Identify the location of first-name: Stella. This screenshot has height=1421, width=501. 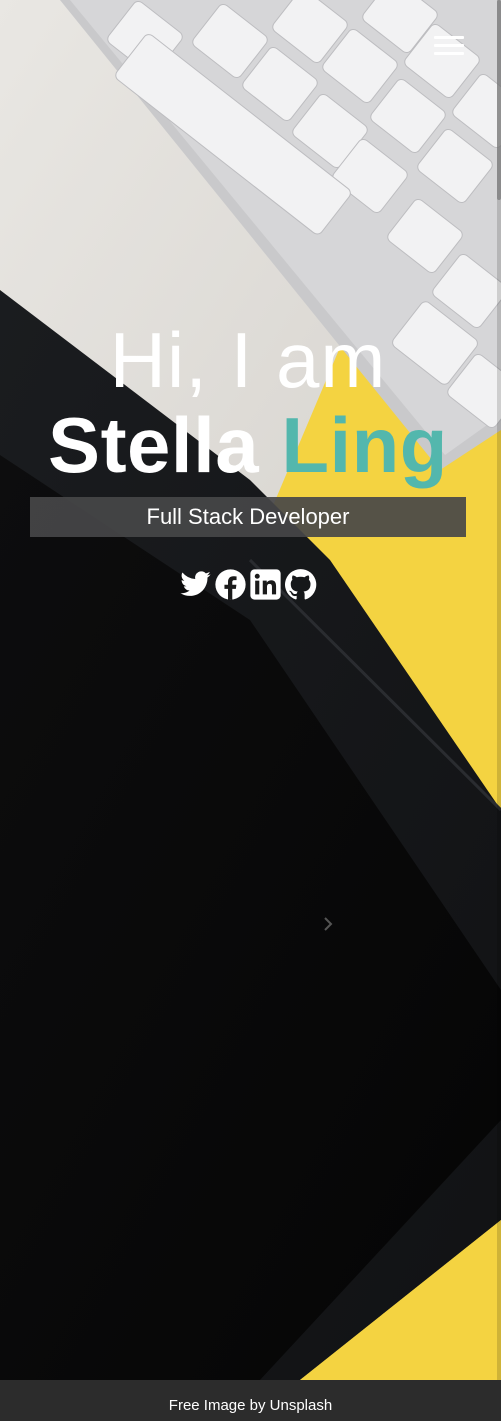
(154, 445).